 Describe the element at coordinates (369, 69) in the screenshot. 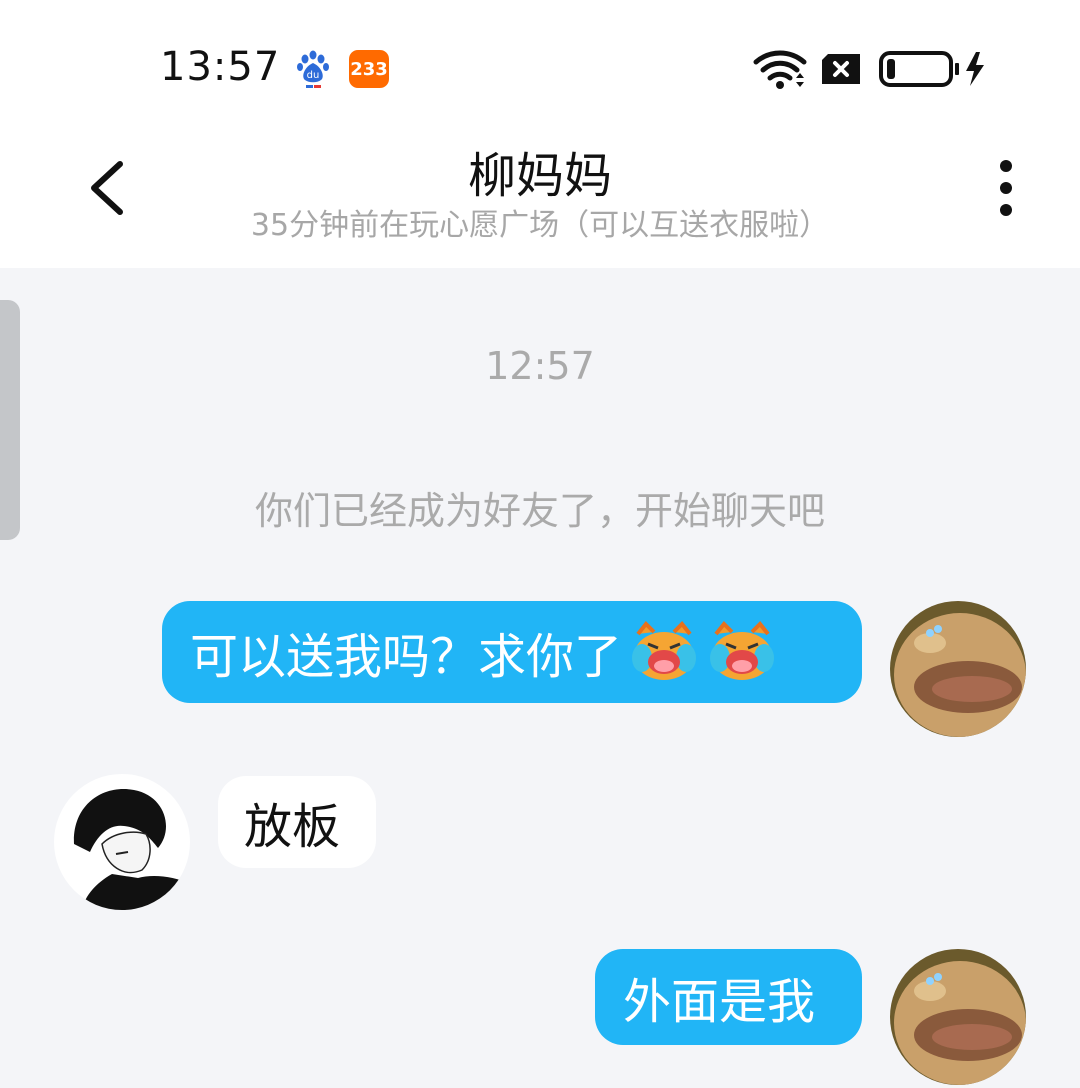

I see `app-233-icon: 233` at that location.